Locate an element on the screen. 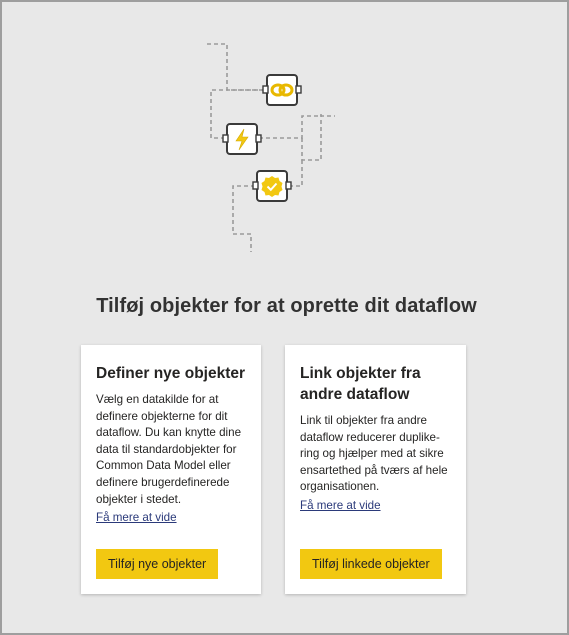 The width and height of the screenshot is (569, 635). add-linked-objects-button: Tilføj linkede objekter is located at coordinates (371, 564).